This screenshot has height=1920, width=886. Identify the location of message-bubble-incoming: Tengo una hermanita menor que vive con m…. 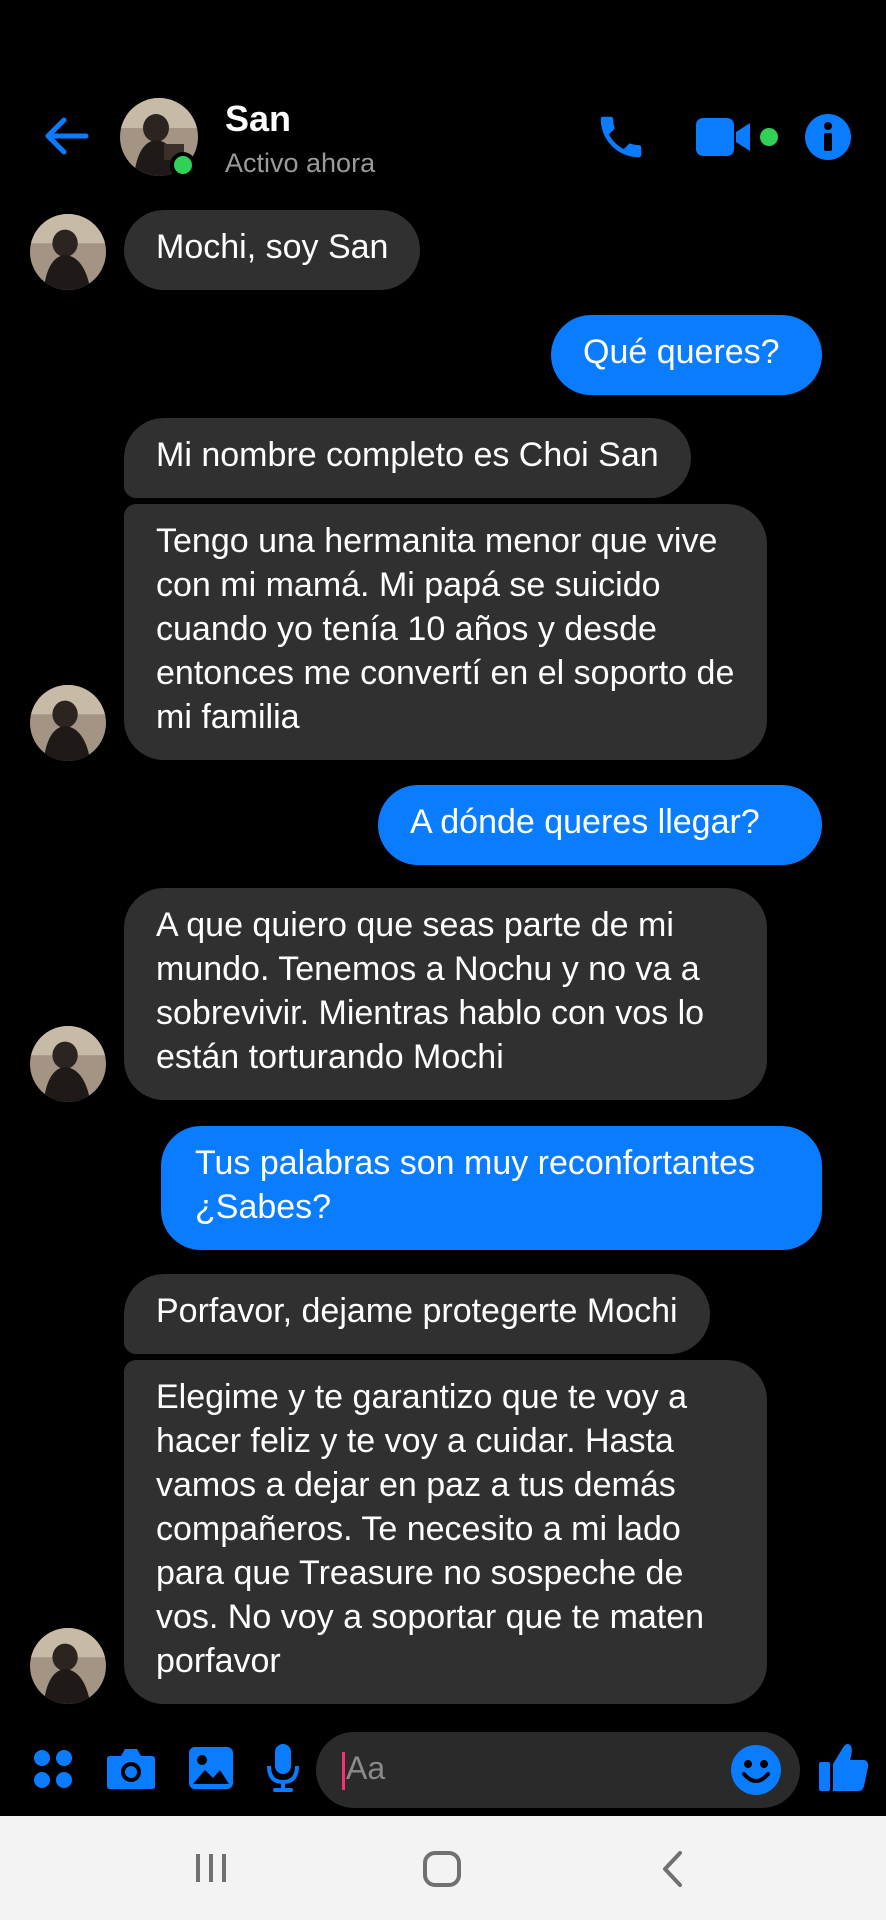
(445, 632).